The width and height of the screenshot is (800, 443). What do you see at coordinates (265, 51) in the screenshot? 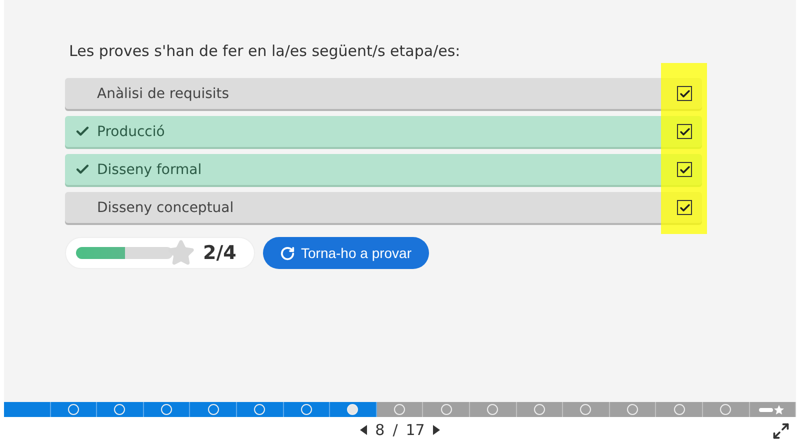
I see `question-text: Les proves s'han de fer en la/es següent/s etapa/es:` at bounding box center [265, 51].